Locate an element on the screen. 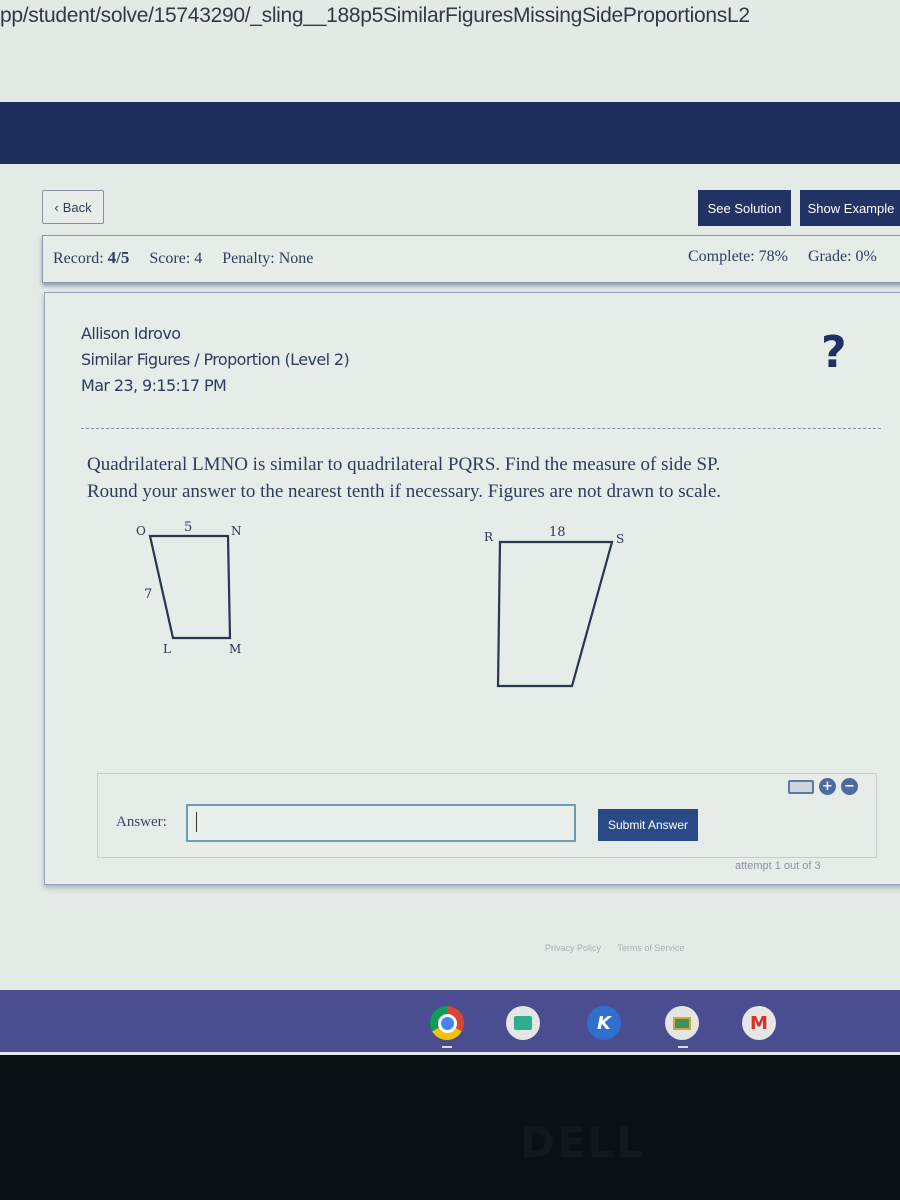 This screenshot has height=1200, width=900. vertex-n: N is located at coordinates (236, 531).